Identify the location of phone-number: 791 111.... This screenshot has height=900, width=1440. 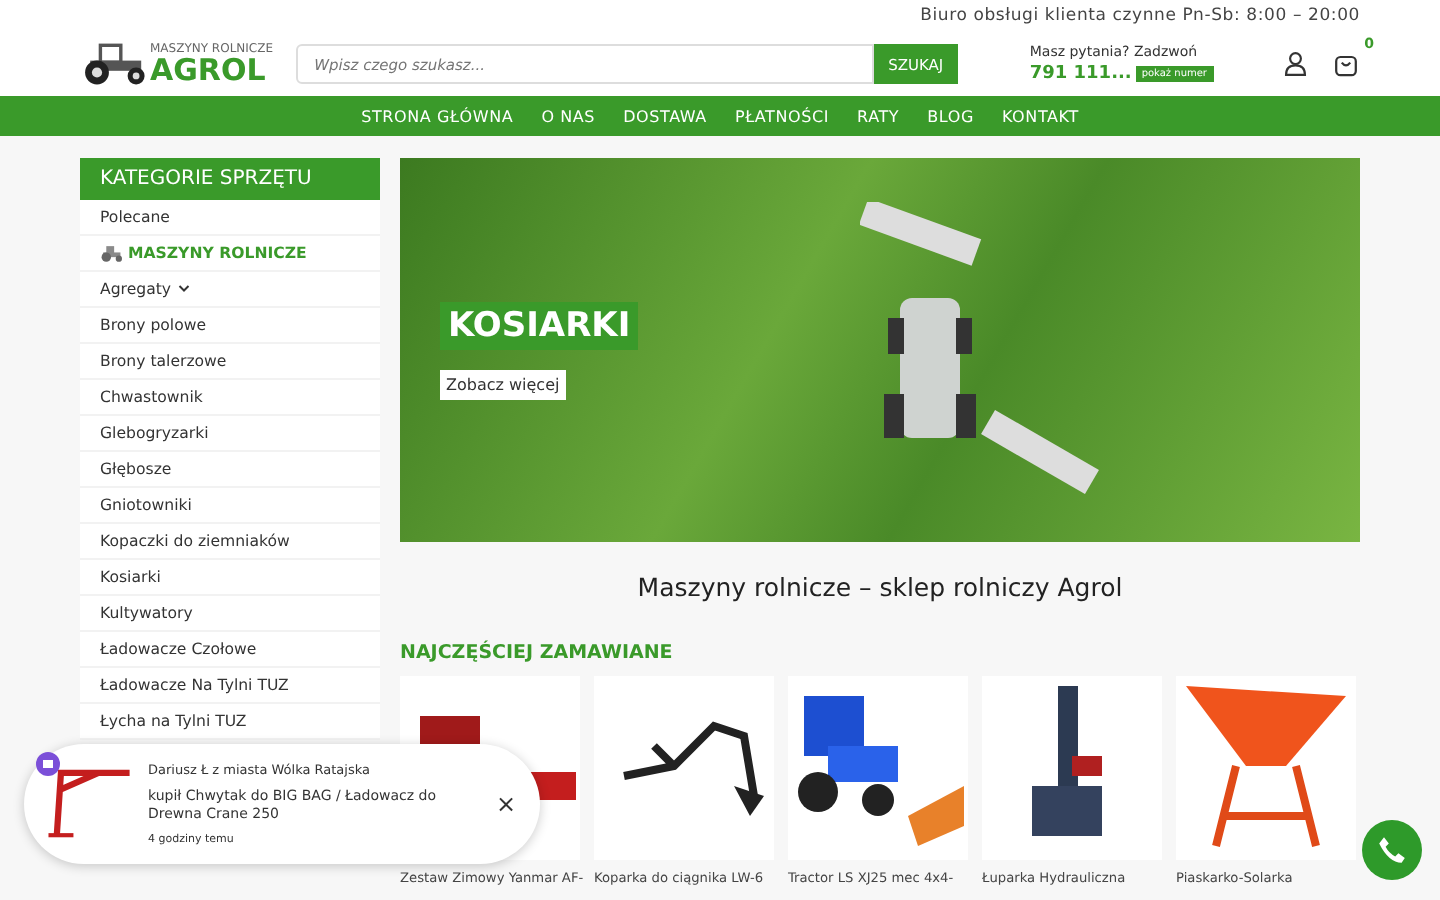
(1080, 74).